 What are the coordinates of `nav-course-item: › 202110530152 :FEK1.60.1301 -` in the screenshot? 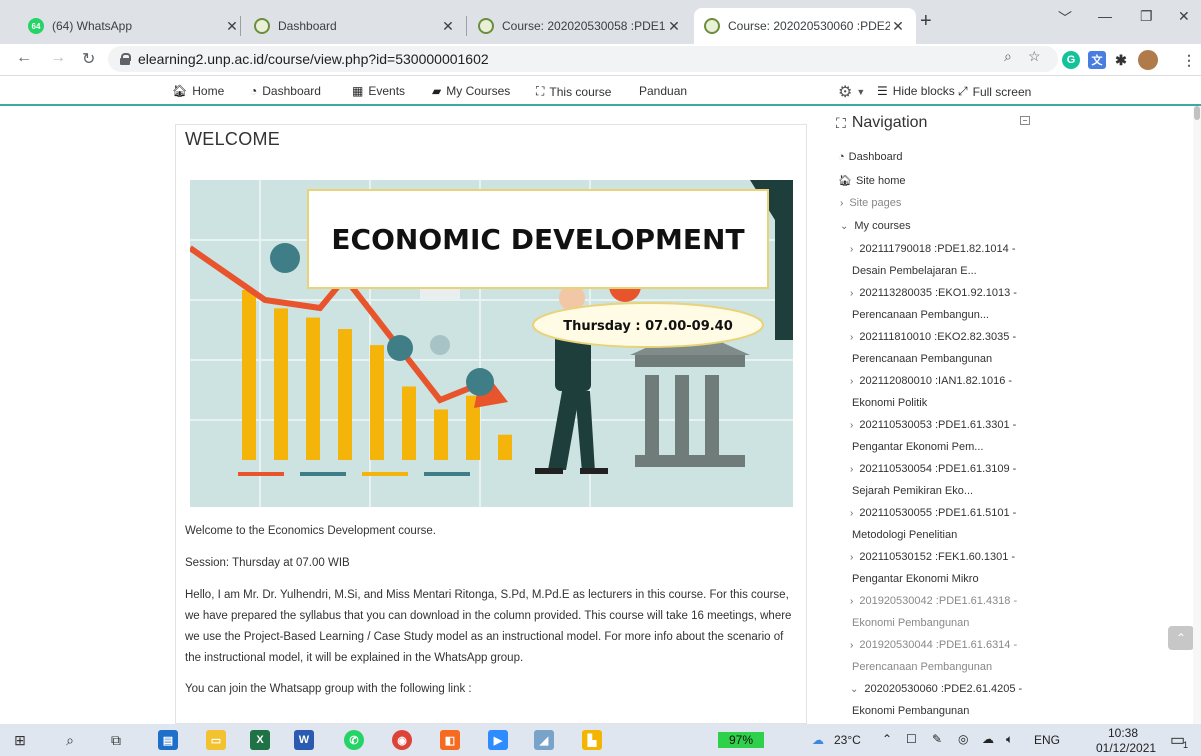 It's located at (932, 557).